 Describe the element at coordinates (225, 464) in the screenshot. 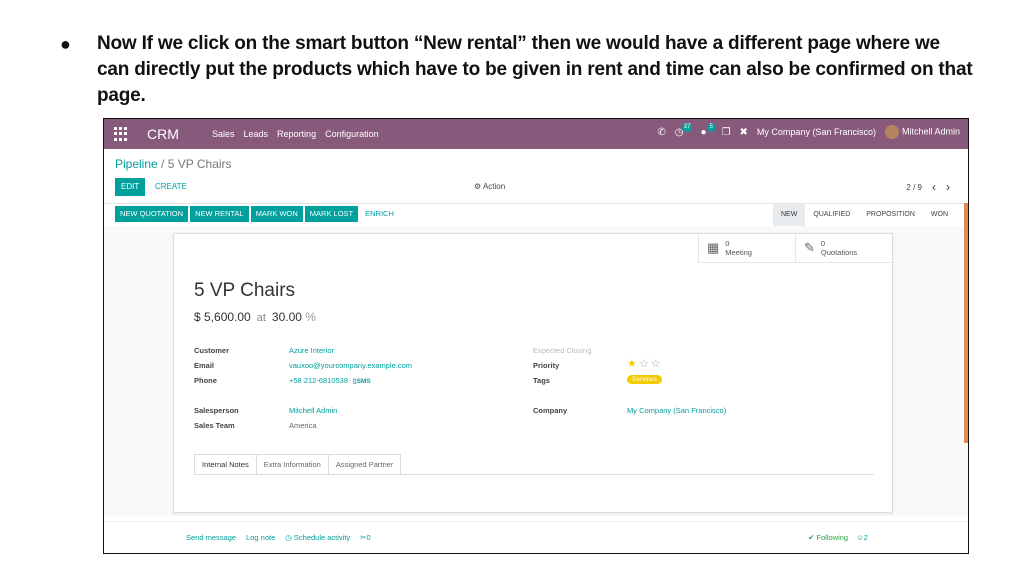

I see `tab-internal-notes: Internal Notes` at that location.